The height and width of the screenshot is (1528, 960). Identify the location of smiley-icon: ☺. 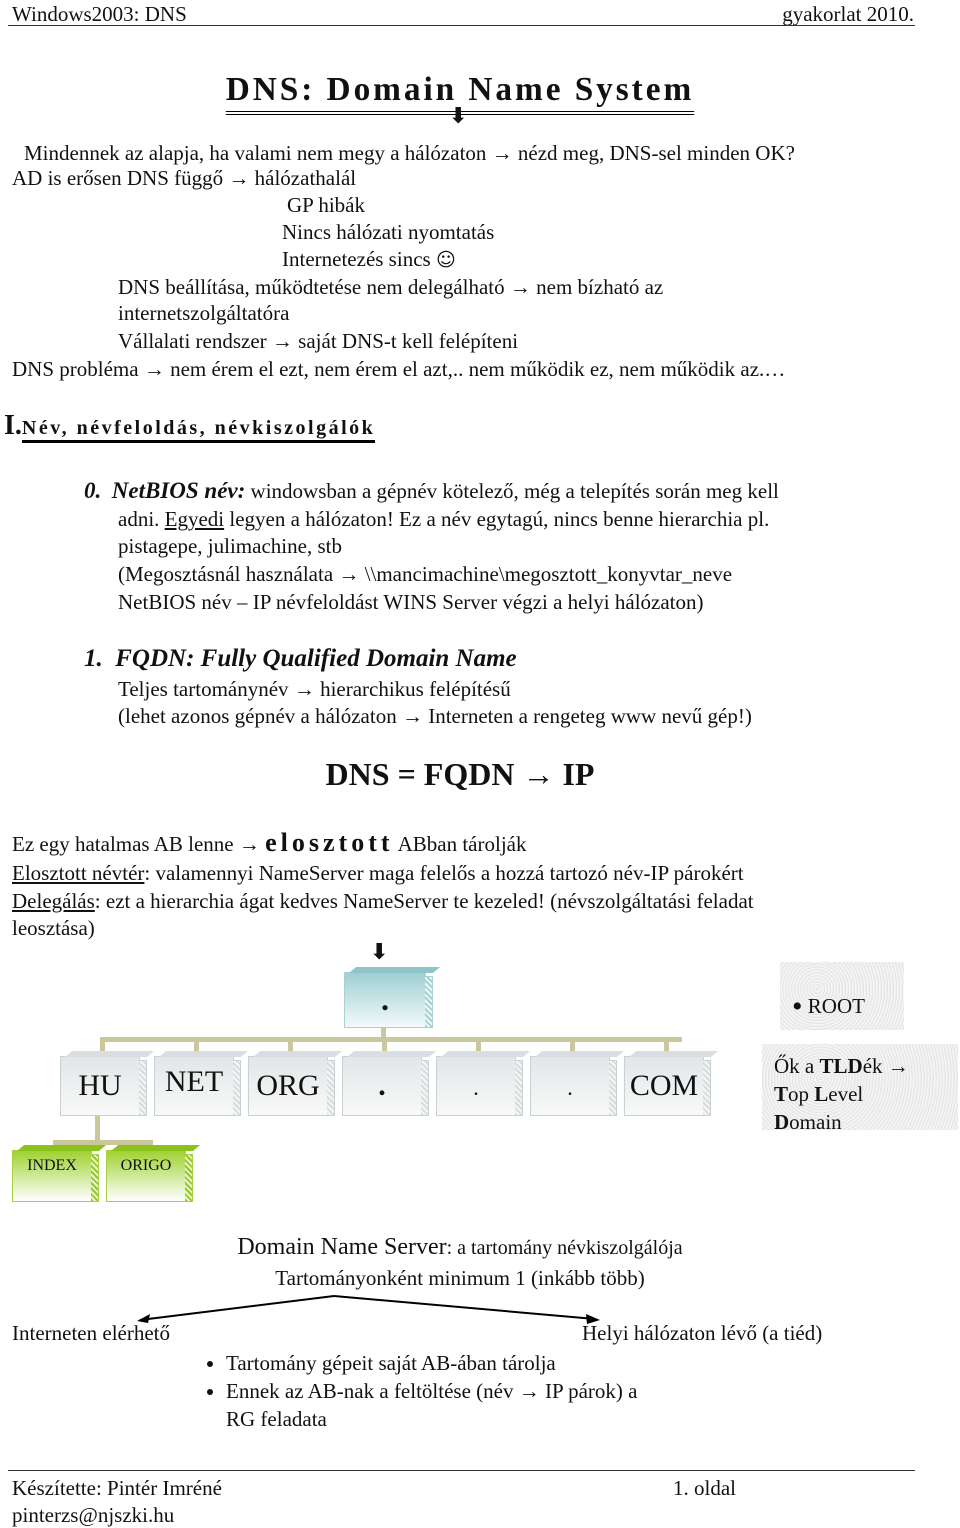
(445, 260).